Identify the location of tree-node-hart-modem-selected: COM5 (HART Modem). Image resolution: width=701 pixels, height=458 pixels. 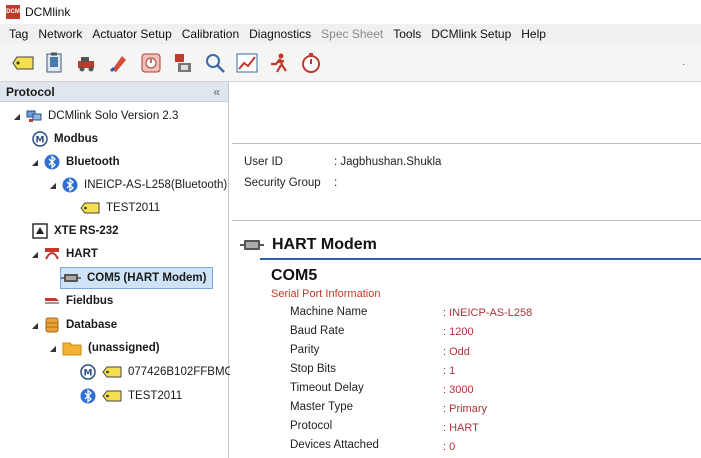
(137, 278).